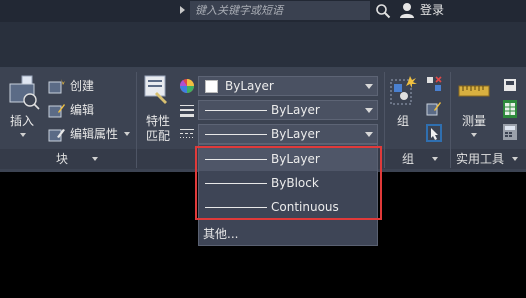 The image size is (526, 298). Describe the element at coordinates (288, 183) in the screenshot. I see `highlight-annotation-box` at that location.